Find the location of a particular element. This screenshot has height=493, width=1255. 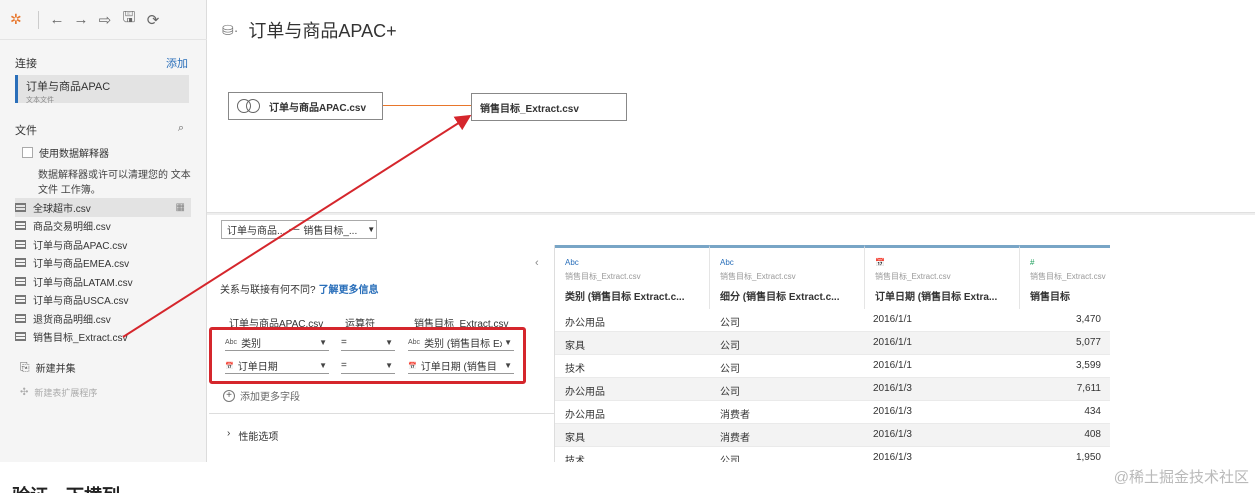

left-table-label: 订单与商品APAC.csv is located at coordinates (318, 108).